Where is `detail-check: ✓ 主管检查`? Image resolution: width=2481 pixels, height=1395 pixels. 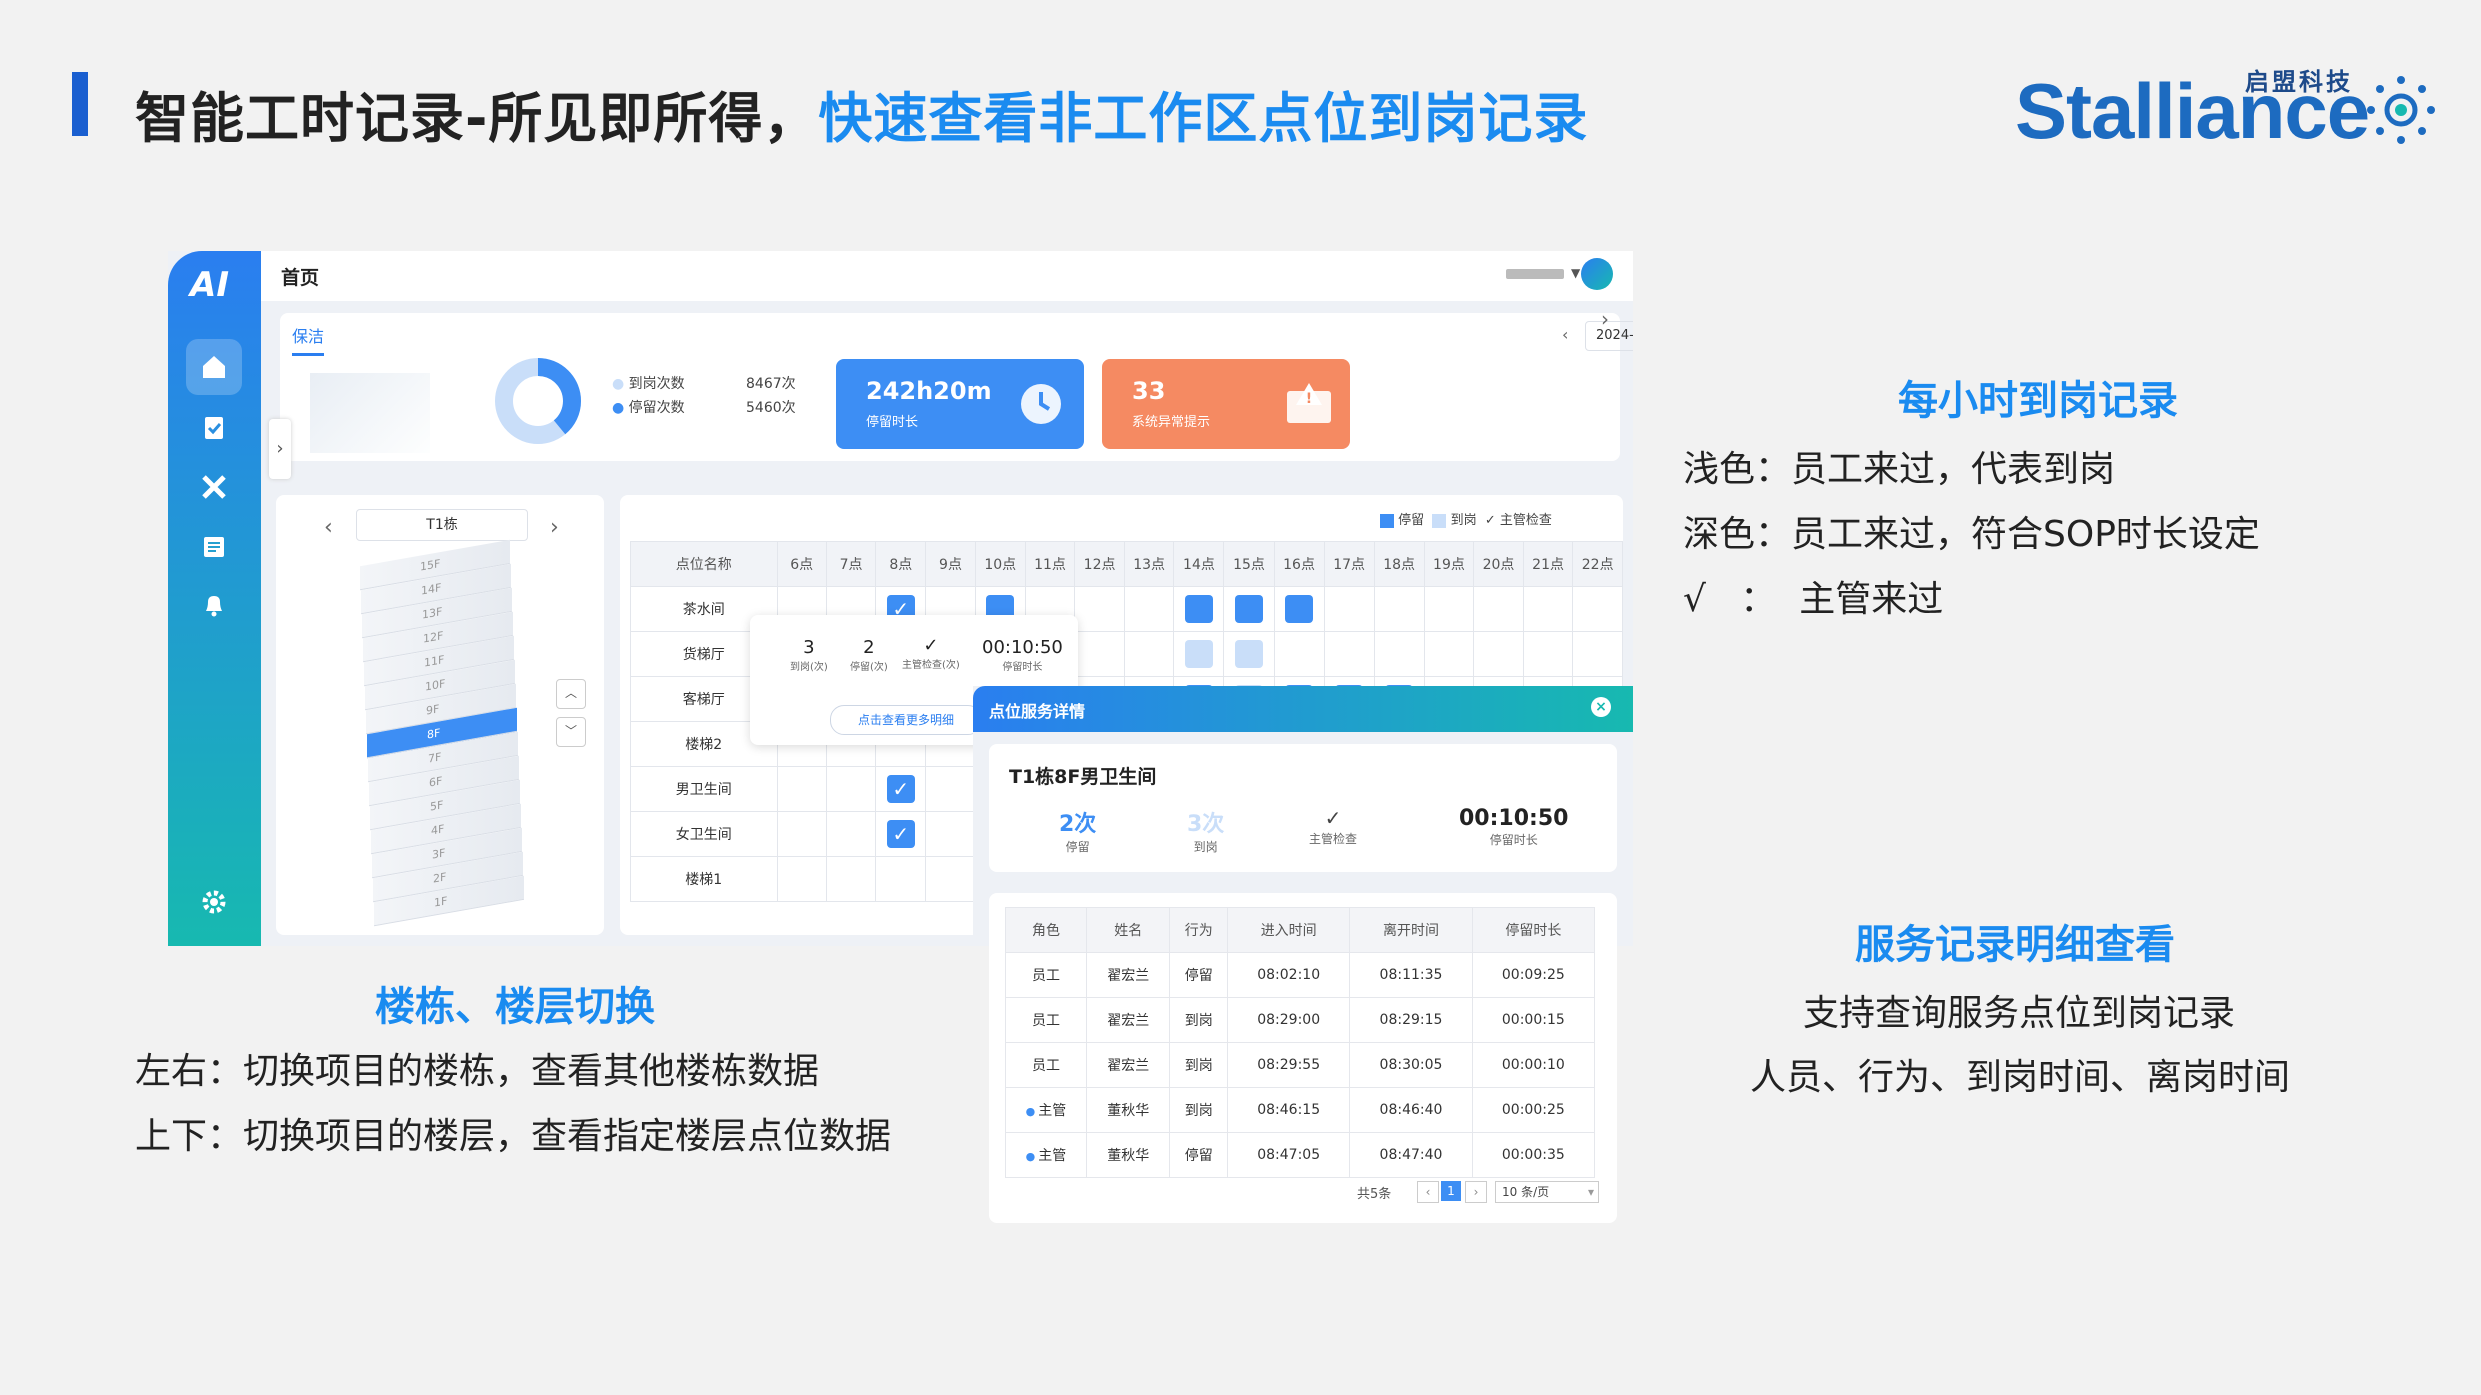
detail-check: ✓ 主管检查 is located at coordinates (1333, 826).